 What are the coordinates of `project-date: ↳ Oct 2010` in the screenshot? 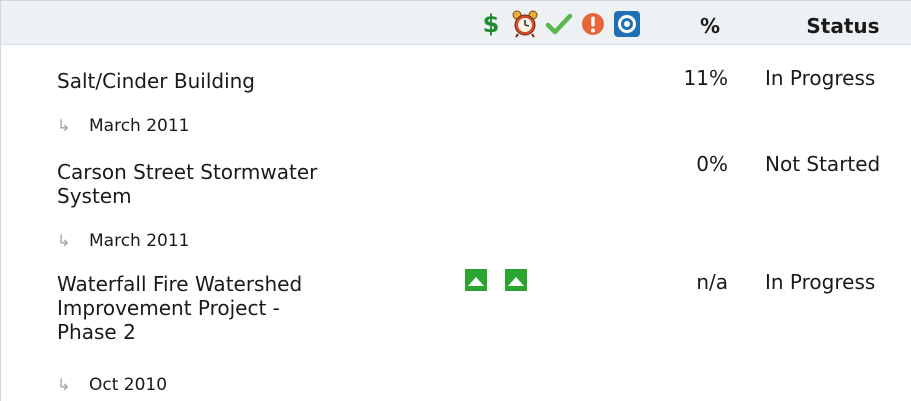 It's located at (112, 385).